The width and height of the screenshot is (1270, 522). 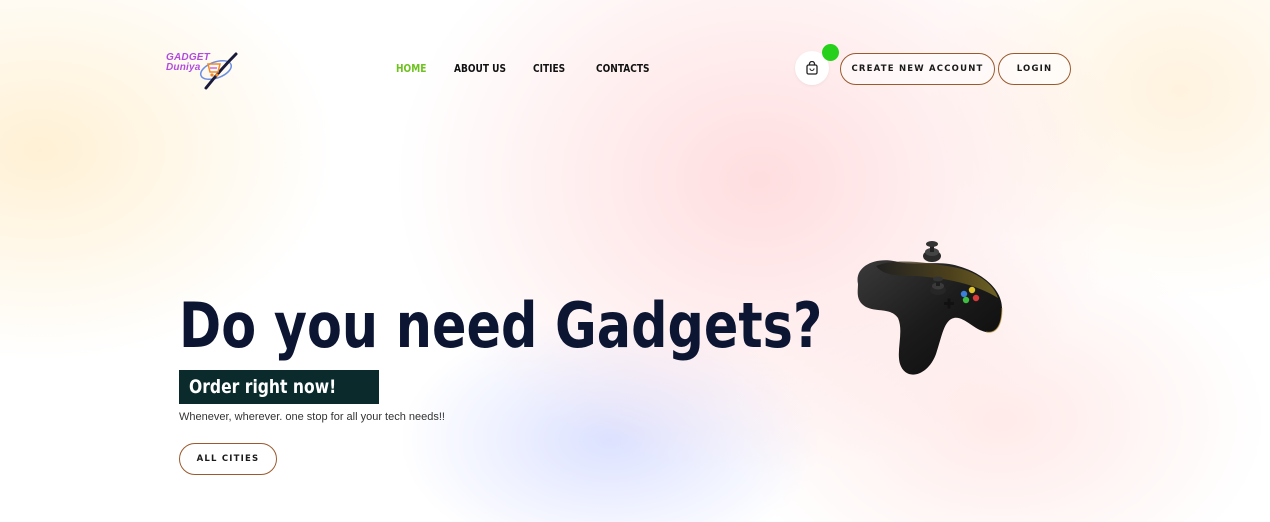 I want to click on main-nav: HOME ABOUT US CITIES CONTACTS, so click(x=531, y=68).